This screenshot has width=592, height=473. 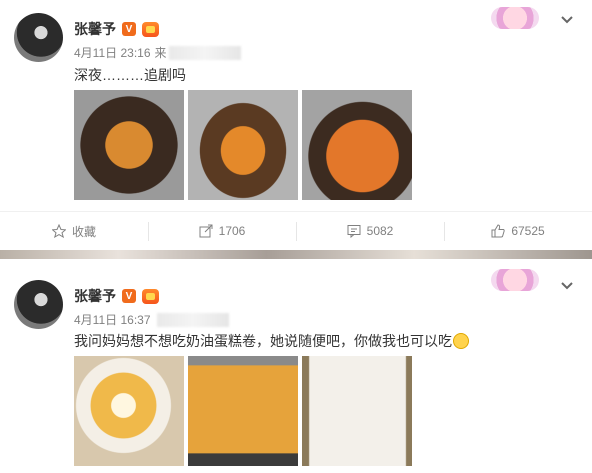 I want to click on post-text: 深夜………追剧吗, so click(x=130, y=75).